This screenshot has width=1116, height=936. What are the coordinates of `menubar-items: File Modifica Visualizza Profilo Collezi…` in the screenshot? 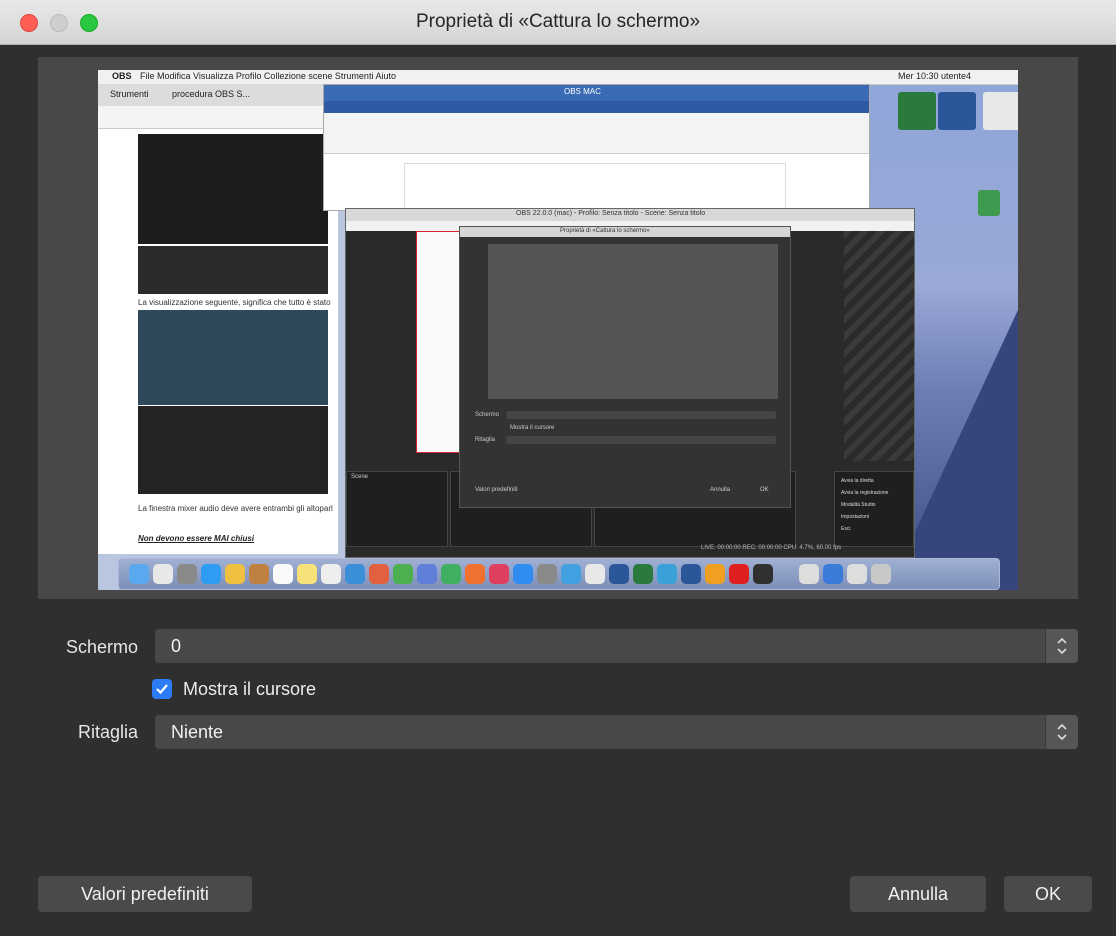 It's located at (268, 76).